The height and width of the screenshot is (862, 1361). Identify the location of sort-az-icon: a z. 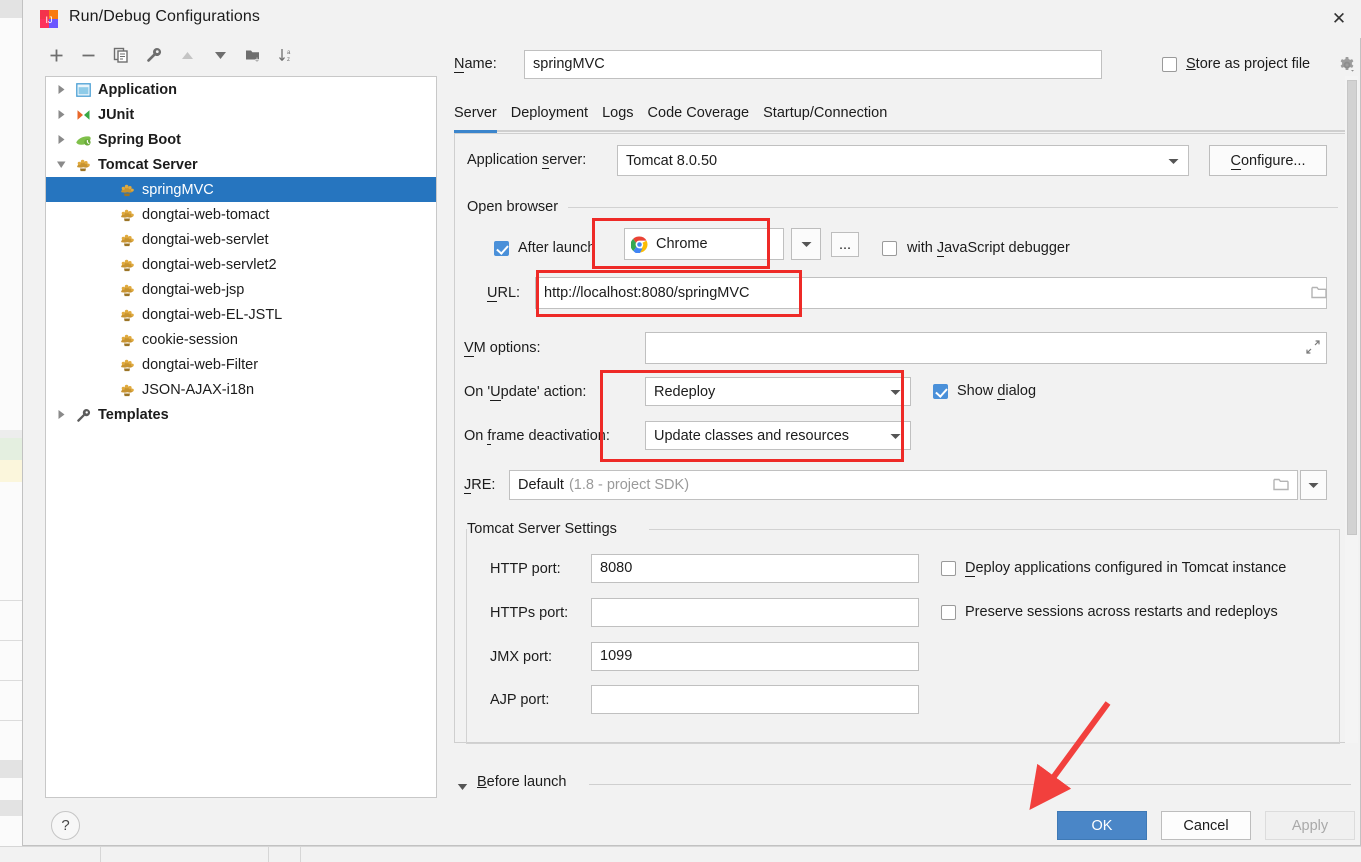
(286, 55).